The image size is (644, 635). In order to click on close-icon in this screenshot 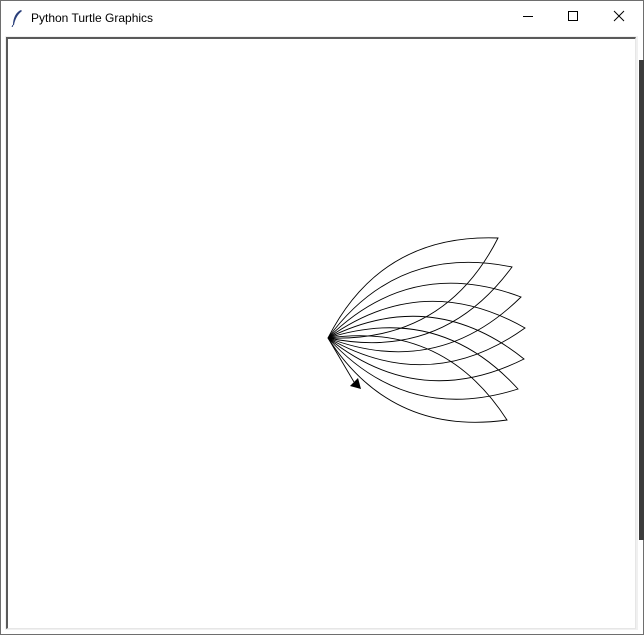, I will do `click(619, 18)`.